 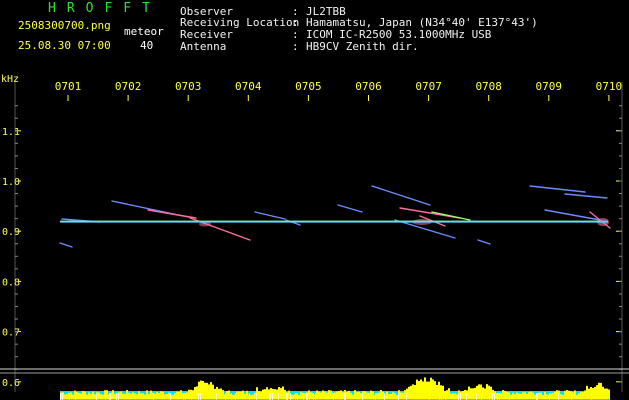 I want to click on freq-tick-label: 0.6, so click(x=11, y=383).